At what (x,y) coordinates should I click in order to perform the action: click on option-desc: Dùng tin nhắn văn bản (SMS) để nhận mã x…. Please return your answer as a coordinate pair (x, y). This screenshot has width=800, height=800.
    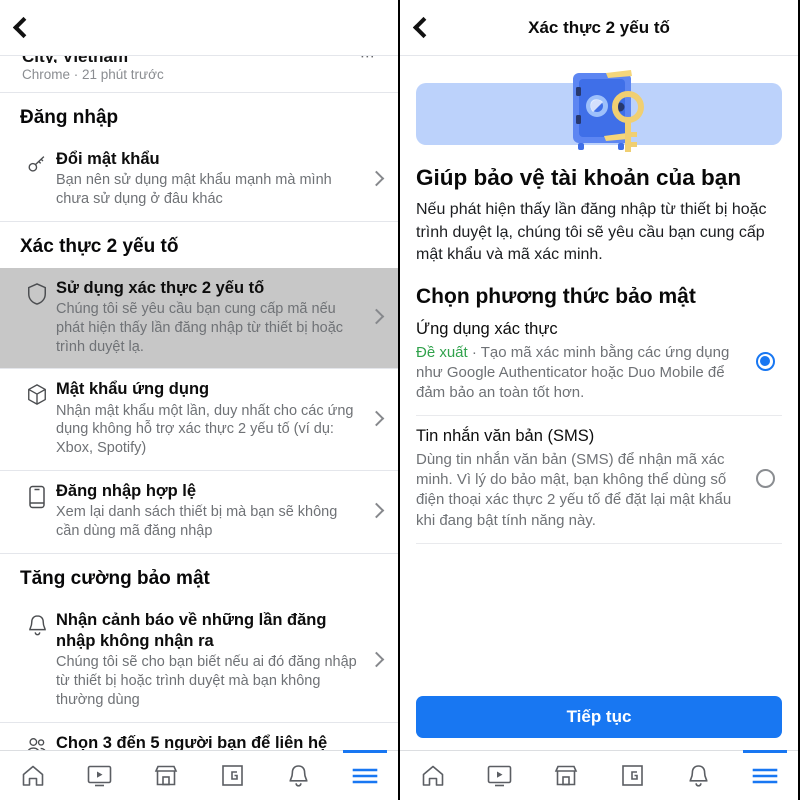
    Looking at the image, I should click on (574, 489).